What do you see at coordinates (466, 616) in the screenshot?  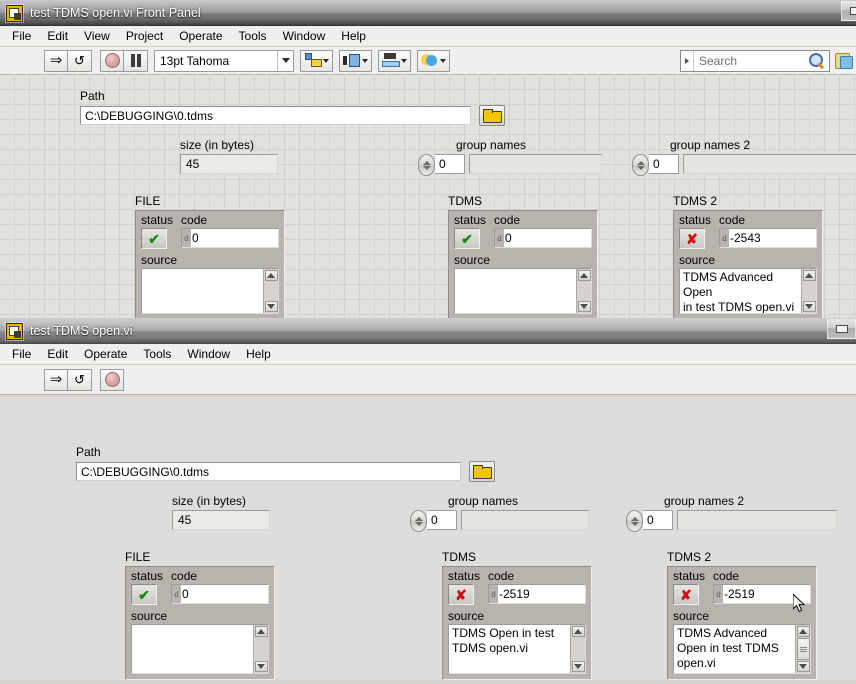 I see `source-label: source` at bounding box center [466, 616].